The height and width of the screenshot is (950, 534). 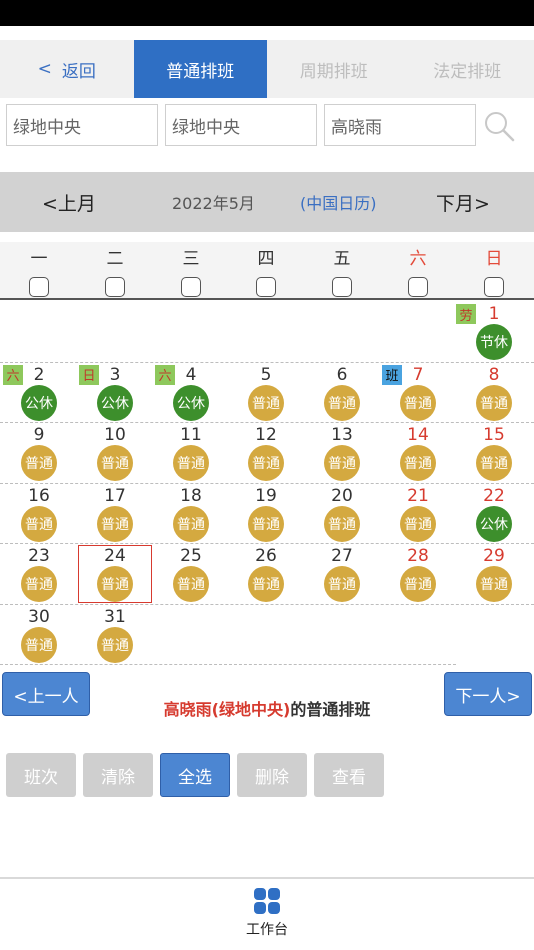 I want to click on clear-button: 清除, so click(x=118, y=775).